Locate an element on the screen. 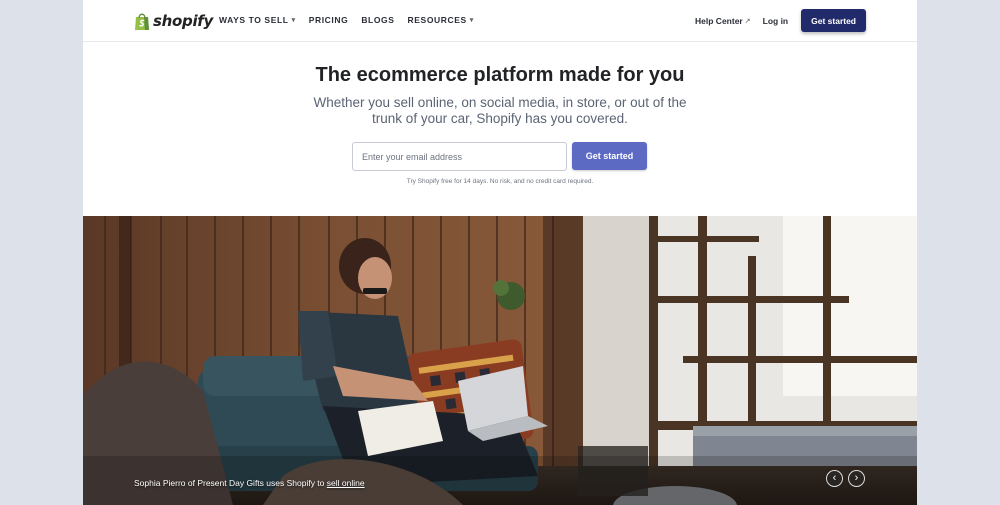 The width and height of the screenshot is (1000, 505). help-center-link: Help Center ↗ is located at coordinates (723, 21).